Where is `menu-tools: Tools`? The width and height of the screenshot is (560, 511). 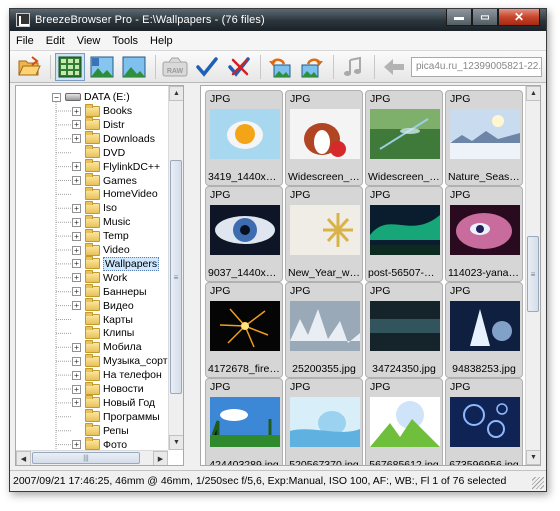
menu-tools: Tools is located at coordinates (125, 41).